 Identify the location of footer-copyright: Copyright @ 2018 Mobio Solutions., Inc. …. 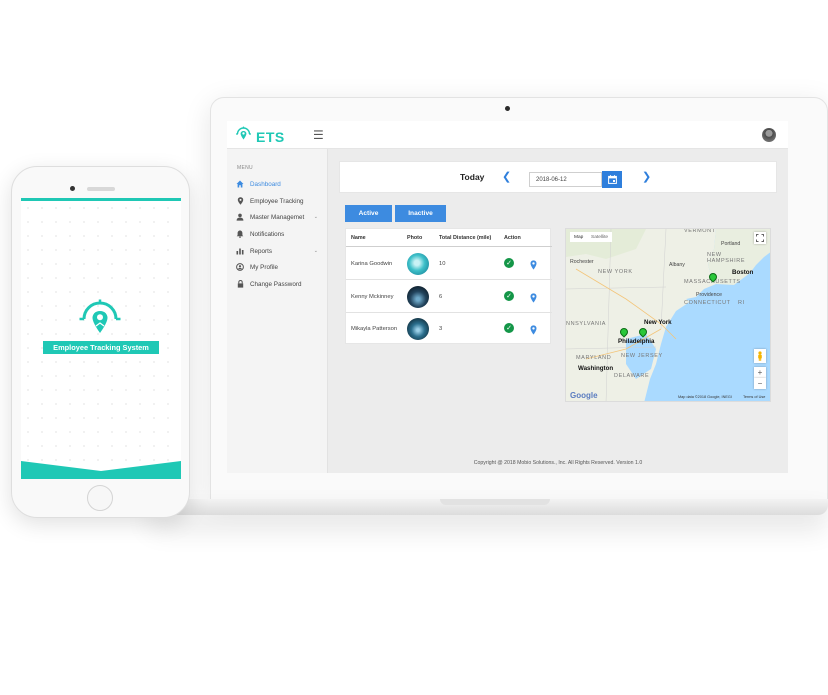
(558, 463).